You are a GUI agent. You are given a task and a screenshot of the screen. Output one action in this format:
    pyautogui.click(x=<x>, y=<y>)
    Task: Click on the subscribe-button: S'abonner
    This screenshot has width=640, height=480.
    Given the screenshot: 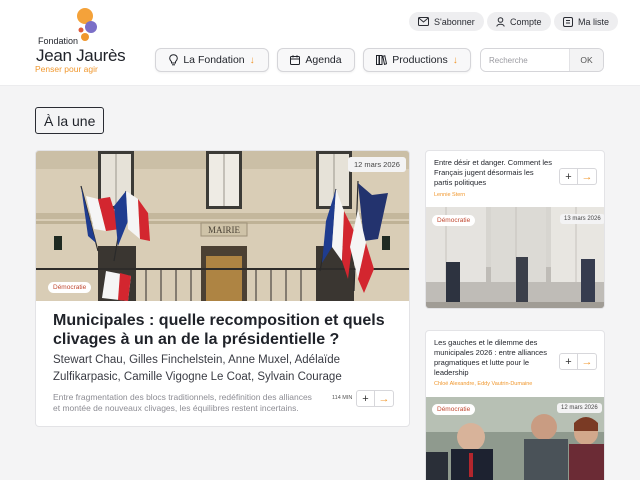 What is the action you would take?
    pyautogui.click(x=446, y=21)
    